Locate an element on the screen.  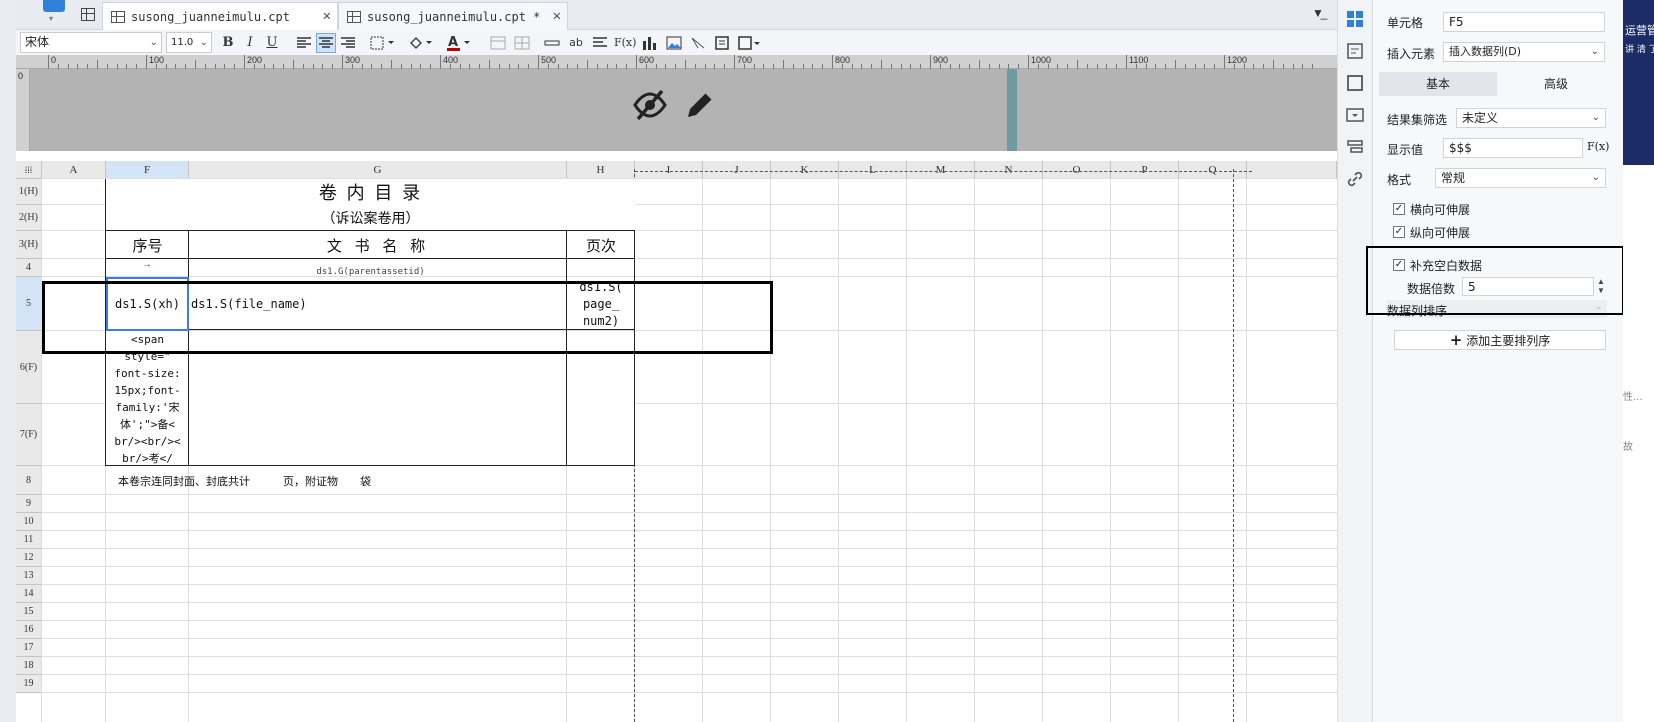
align-right-icon is located at coordinates (348, 42).